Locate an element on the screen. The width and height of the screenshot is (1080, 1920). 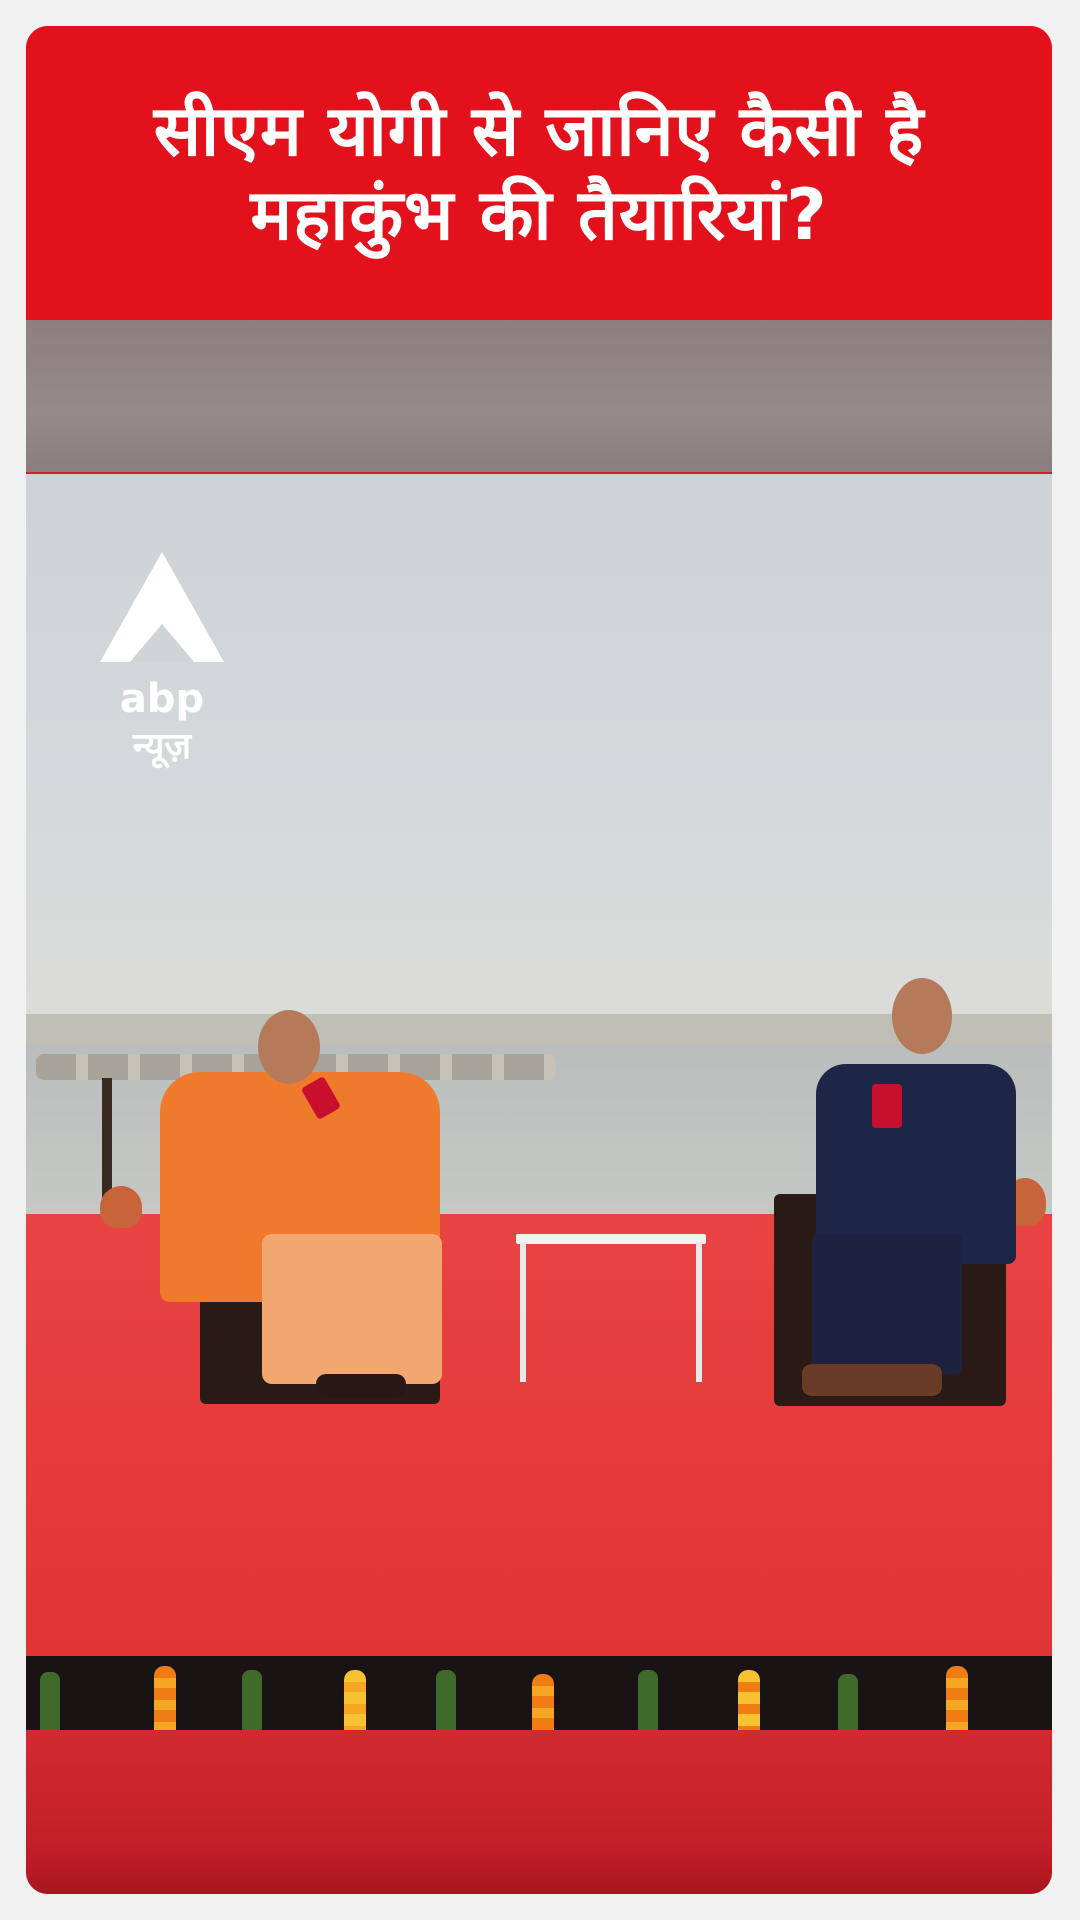
headline-line-1: सीएम योगी से जानिए कैसी है is located at coordinates (539, 131).